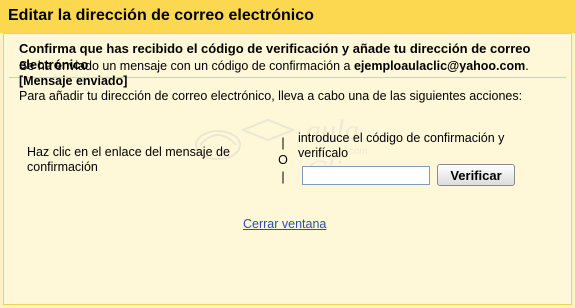 The height and width of the screenshot is (308, 575). I want to click on sent-status: [Mensaje enviado], so click(73, 81).